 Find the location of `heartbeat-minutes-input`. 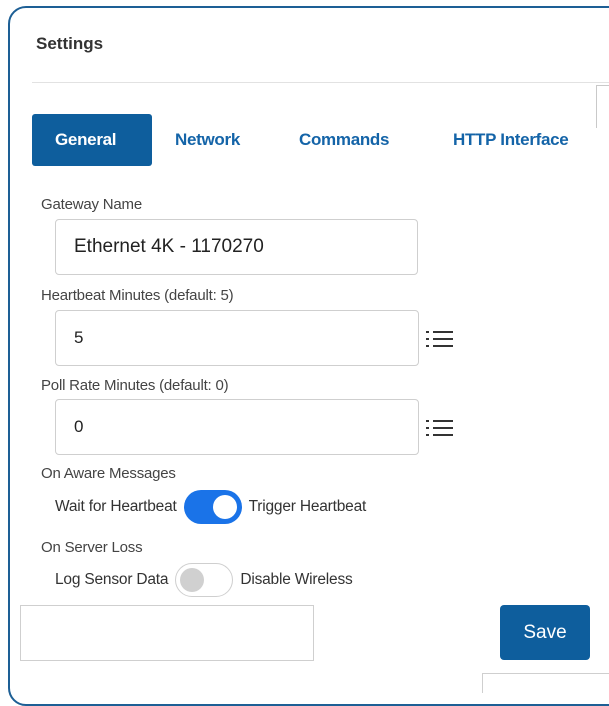

heartbeat-minutes-input is located at coordinates (237, 338).